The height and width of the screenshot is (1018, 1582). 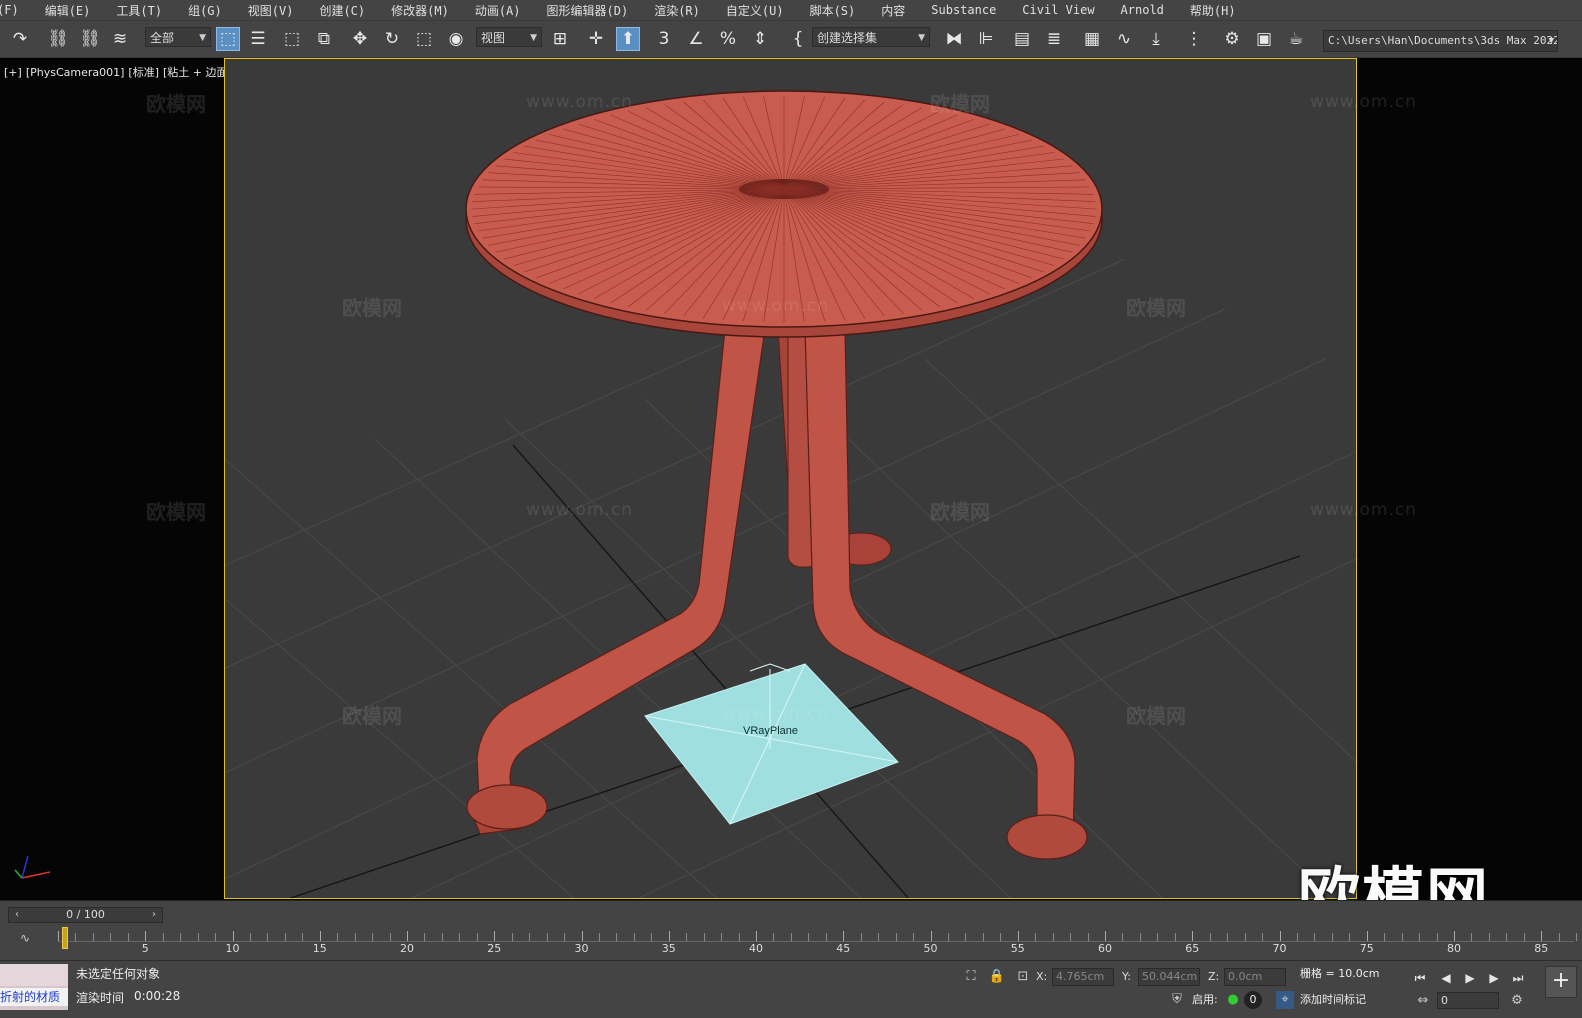 I want to click on go-to-start-icon: ⏮, so click(x=1420, y=978).